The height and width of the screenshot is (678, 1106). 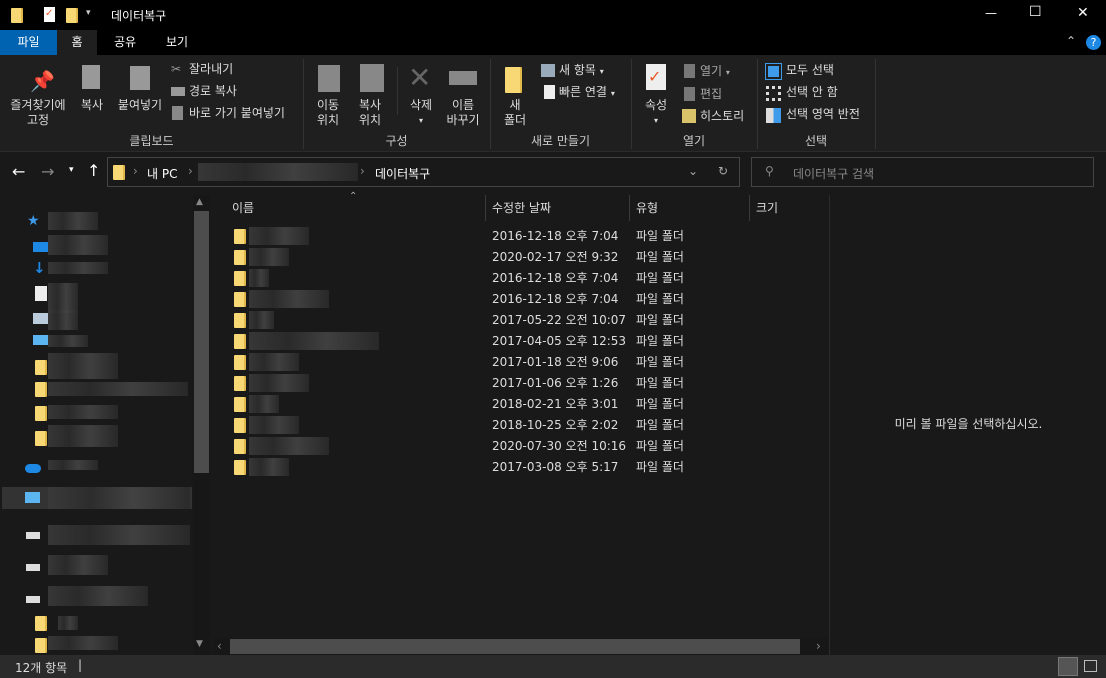 I want to click on details-view-button, so click(x=1068, y=666).